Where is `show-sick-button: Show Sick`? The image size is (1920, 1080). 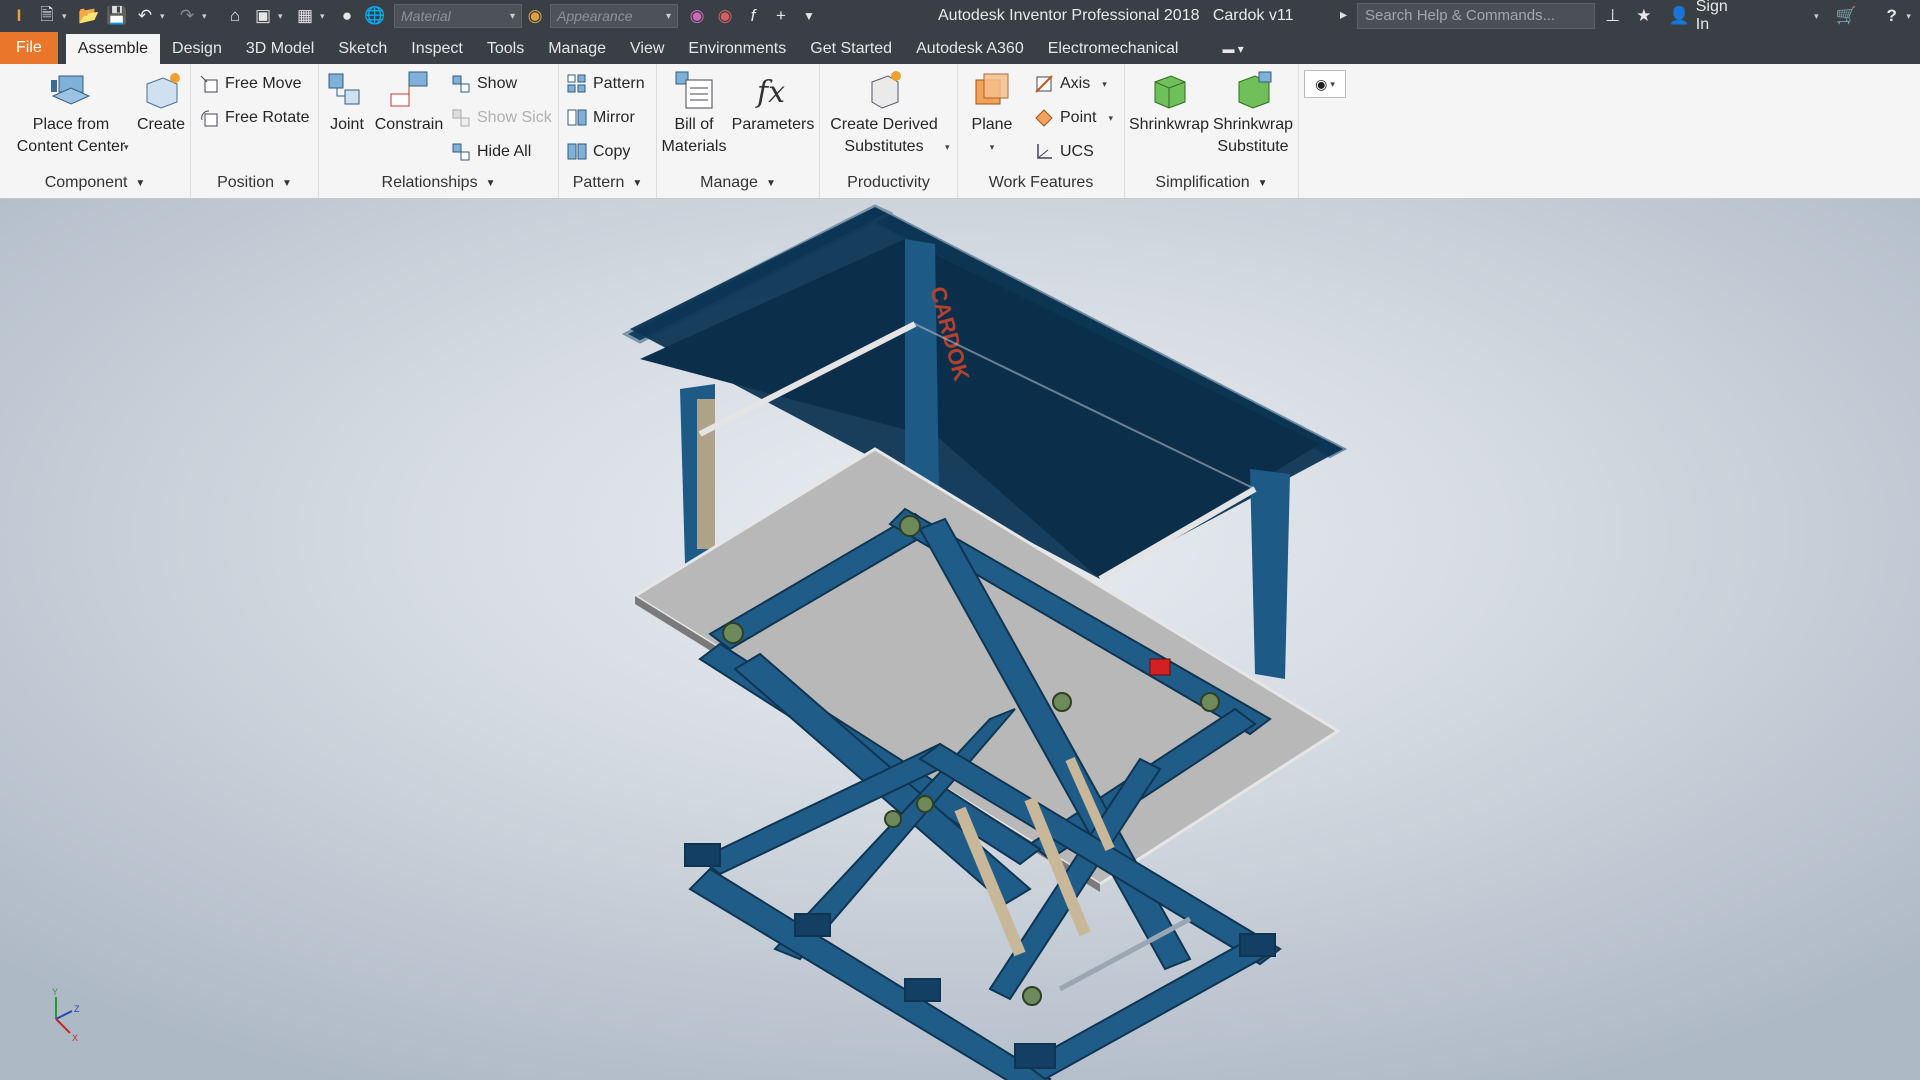
show-sick-button: Show Sick is located at coordinates (501, 118).